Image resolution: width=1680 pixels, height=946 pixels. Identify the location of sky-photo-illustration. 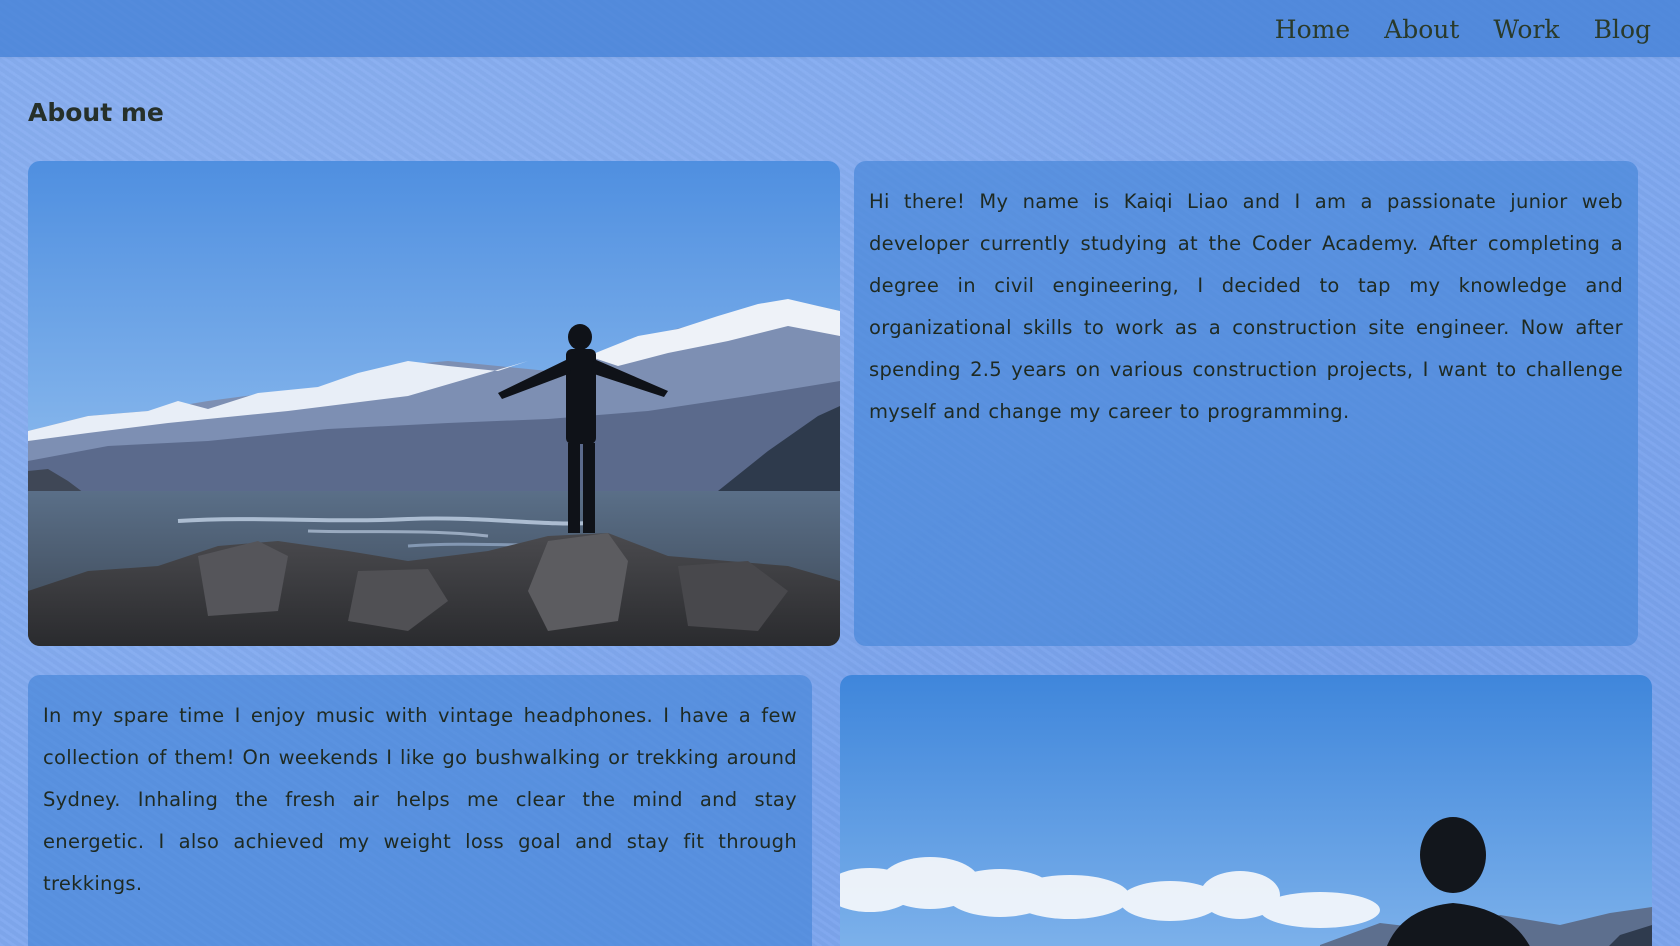
(1246, 810).